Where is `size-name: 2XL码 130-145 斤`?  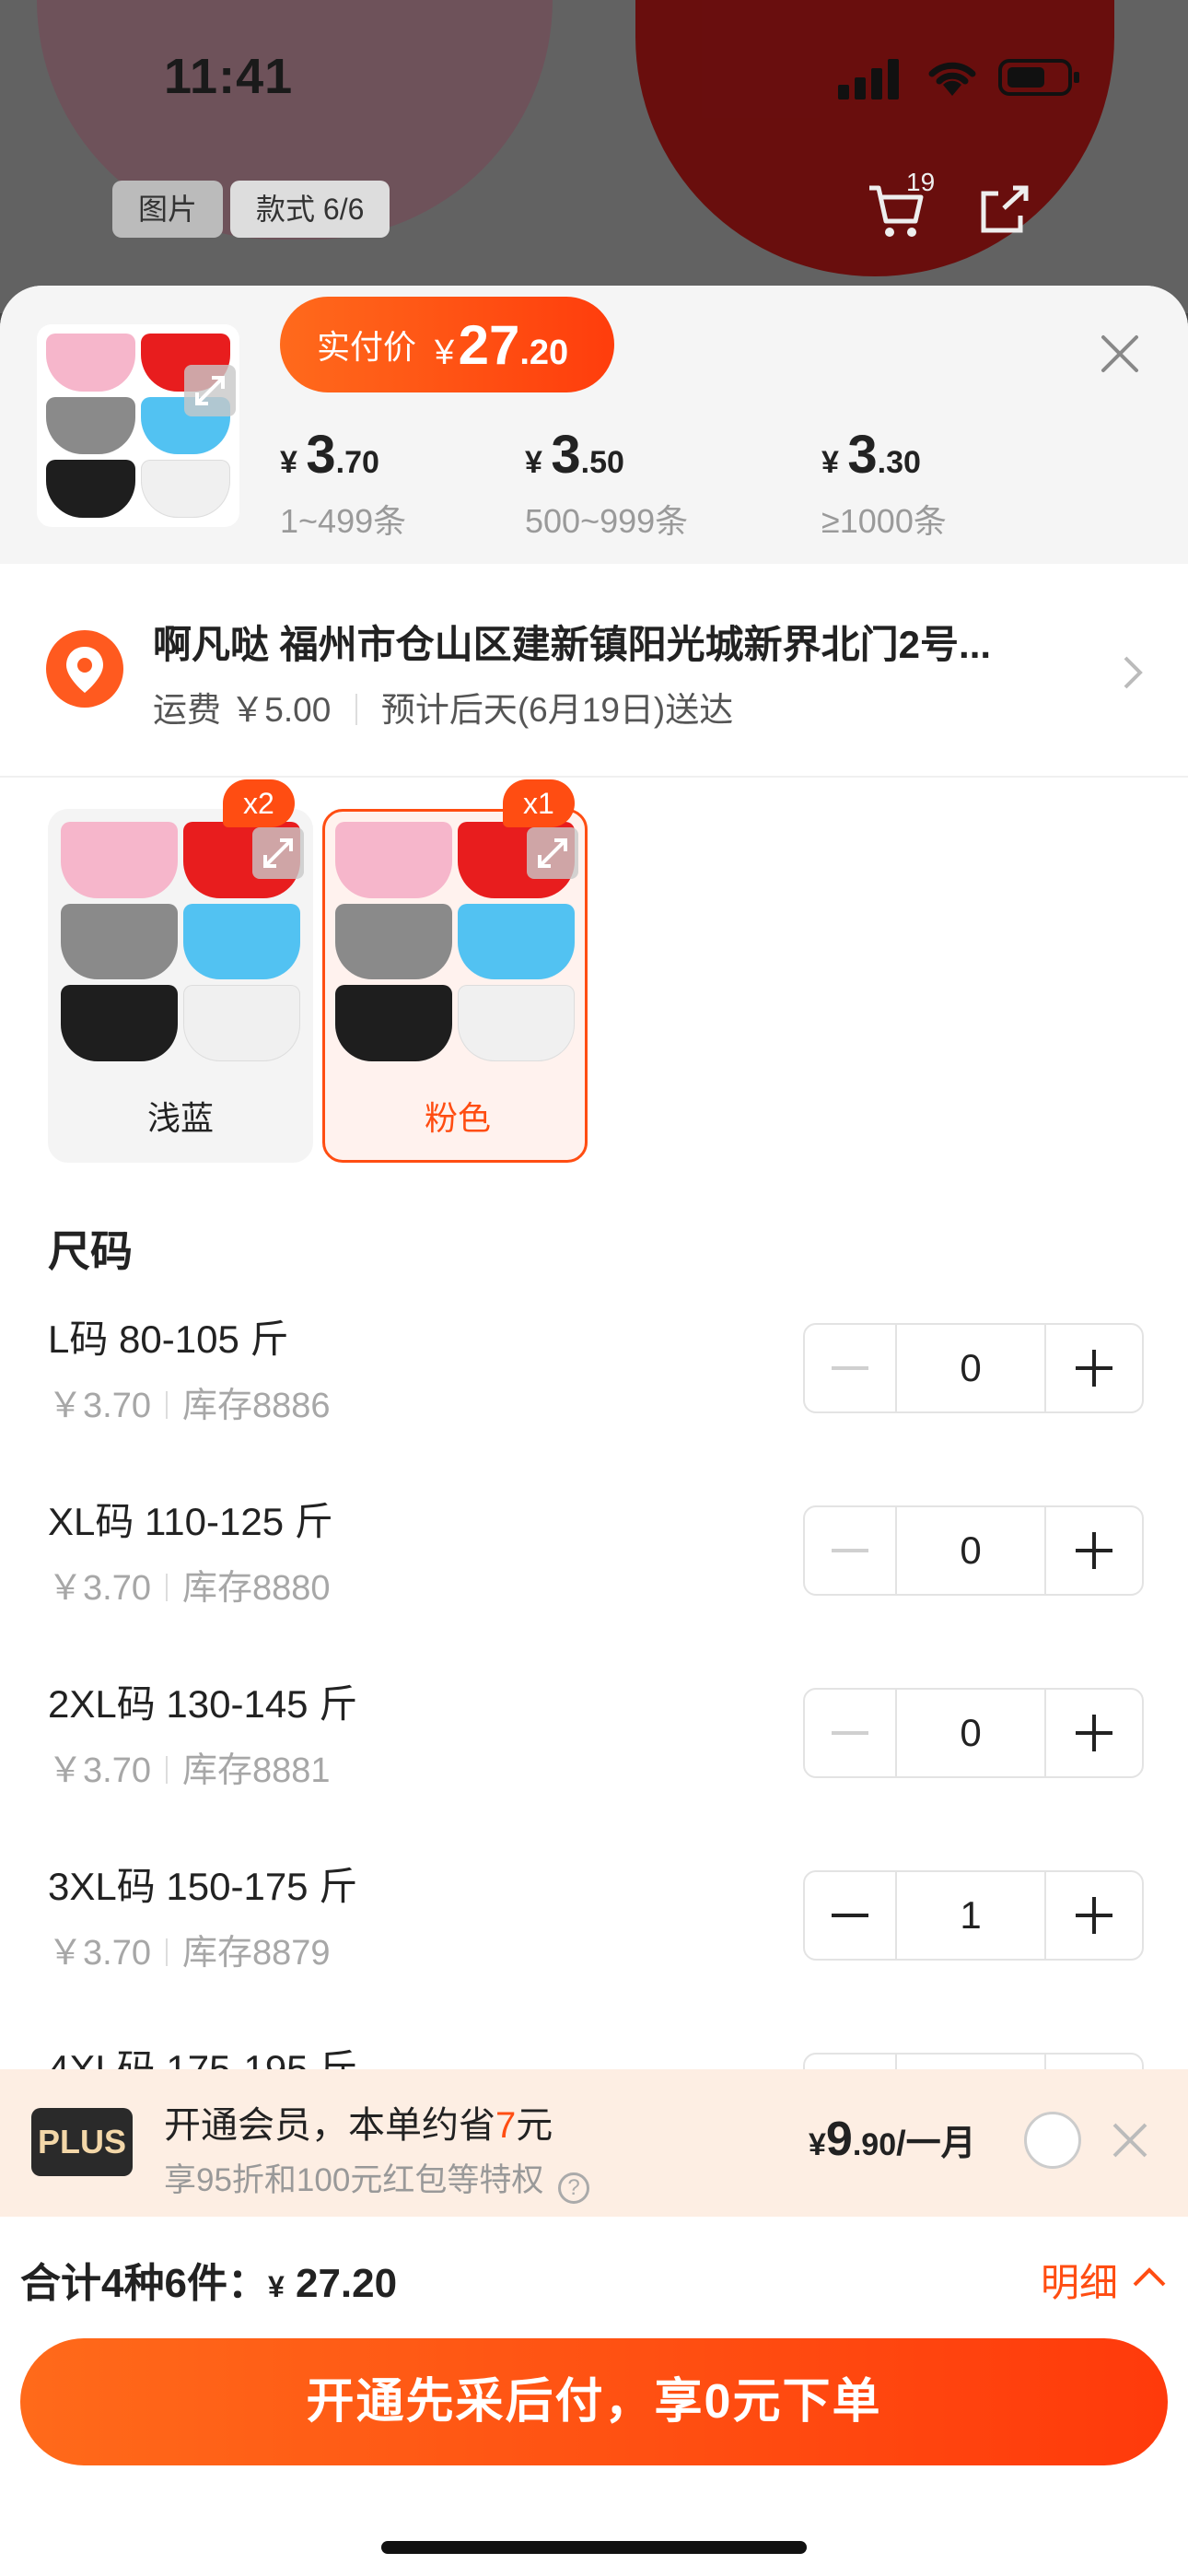
size-name: 2XL码 130-145 斤 is located at coordinates (203, 1704).